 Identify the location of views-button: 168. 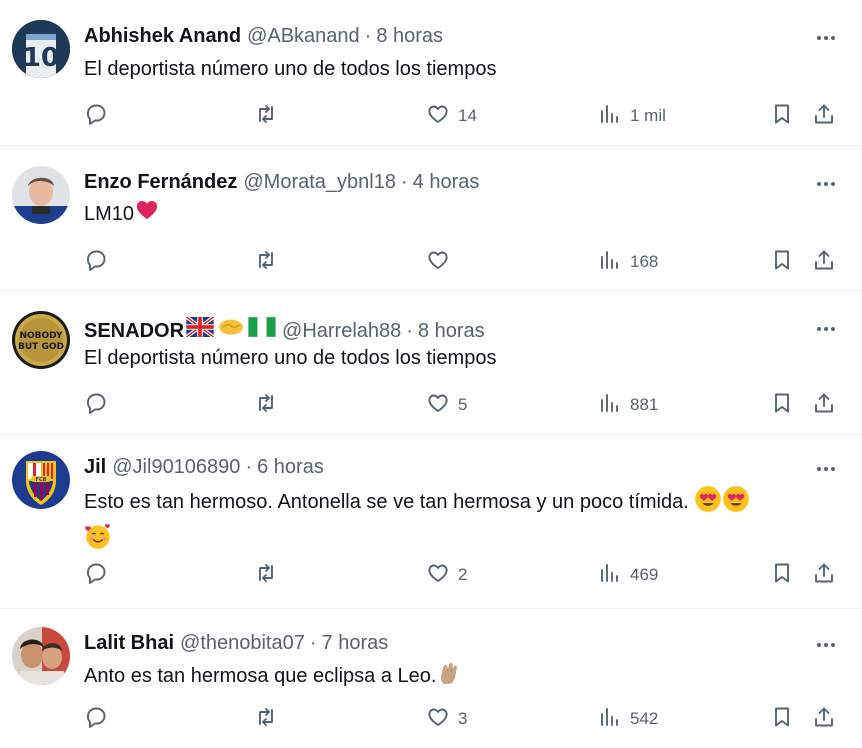
(628, 262).